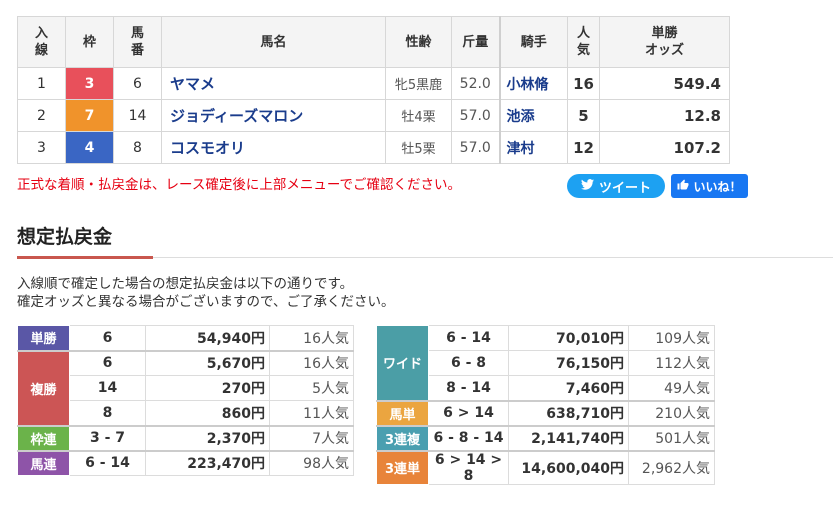 This screenshot has height=523, width=833. What do you see at coordinates (568, 338) in the screenshot?
I see `payout-amount: 70,010円` at bounding box center [568, 338].